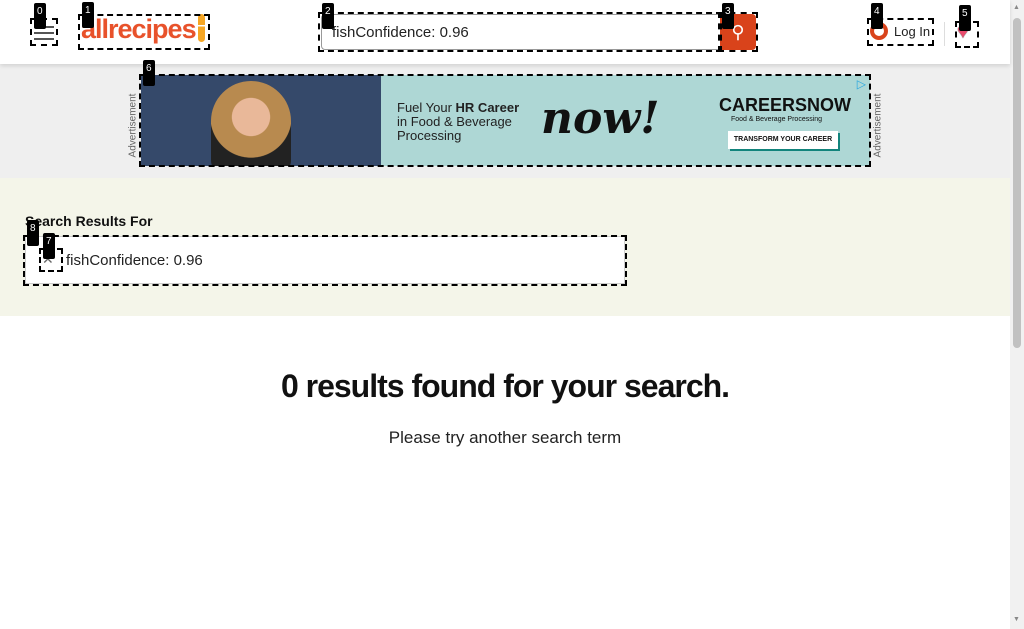 The image size is (1024, 629). I want to click on results-search-input: ✕ fishConfidence: 0.96, so click(325, 260).